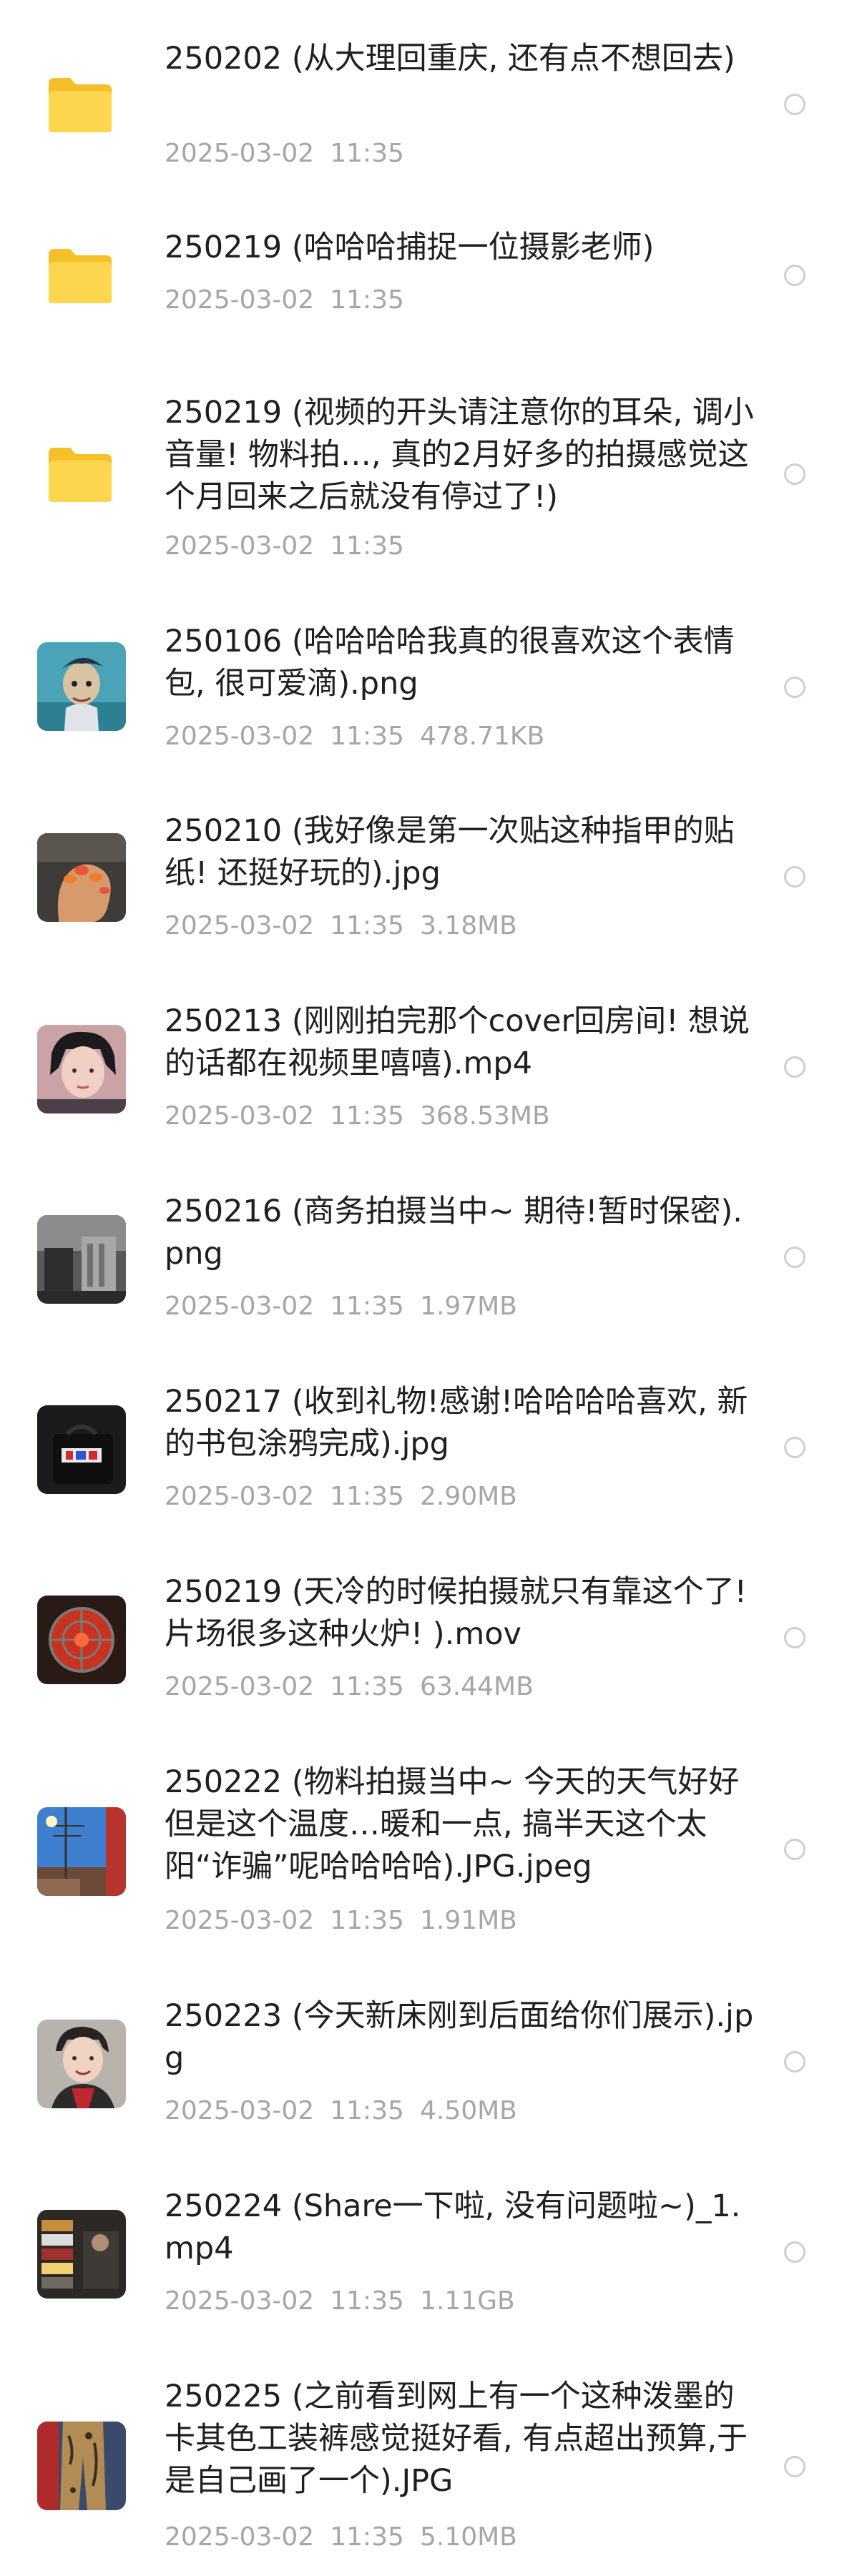  Describe the element at coordinates (450, 59) in the screenshot. I see `file-name: 250202 (从大理回重庆, 还有点不想回去)` at that location.